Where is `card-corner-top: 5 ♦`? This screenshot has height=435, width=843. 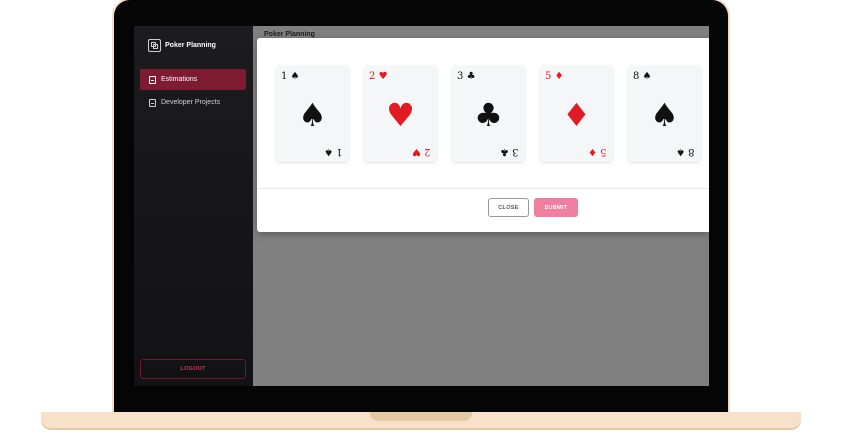
card-corner-top: 5 ♦ is located at coordinates (554, 76).